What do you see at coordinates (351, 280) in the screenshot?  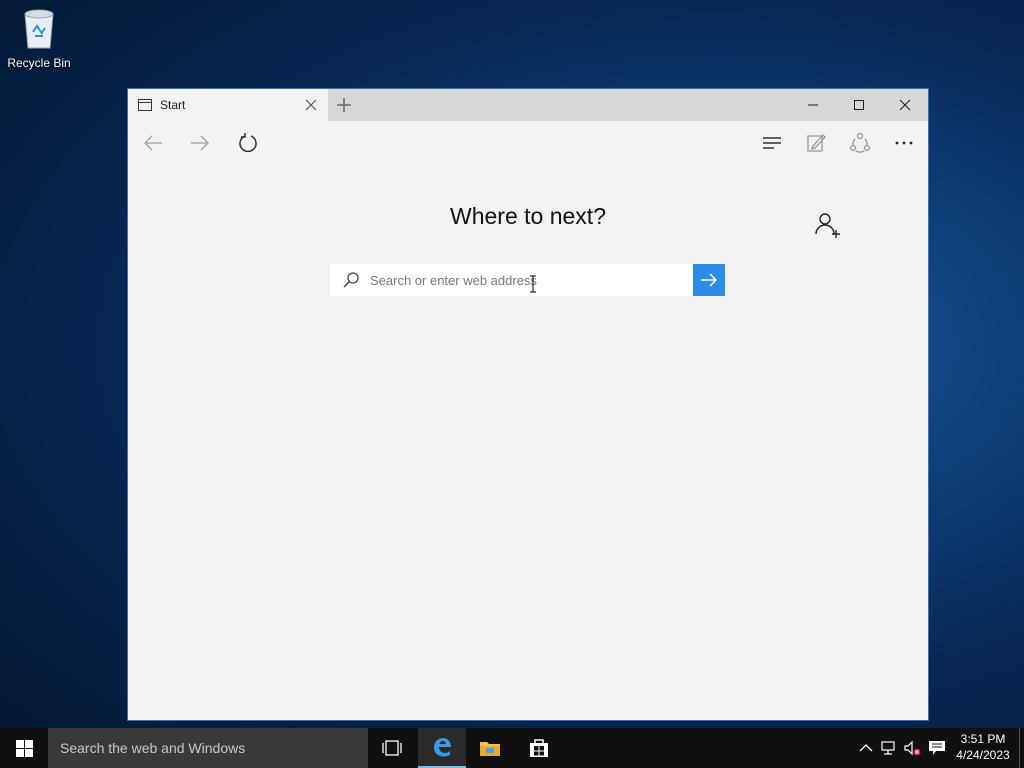 I see `search-icon` at bounding box center [351, 280].